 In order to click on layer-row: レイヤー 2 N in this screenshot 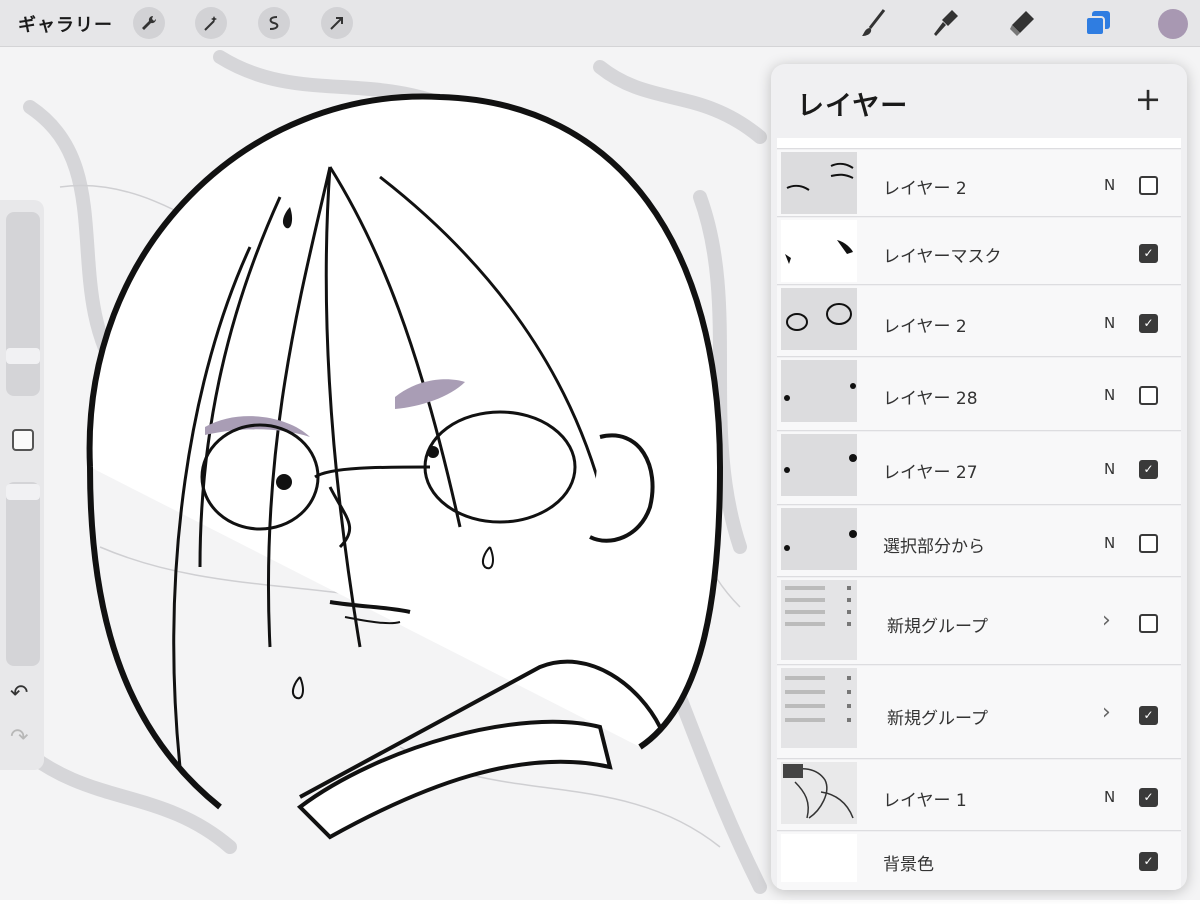, I will do `click(979, 183)`.